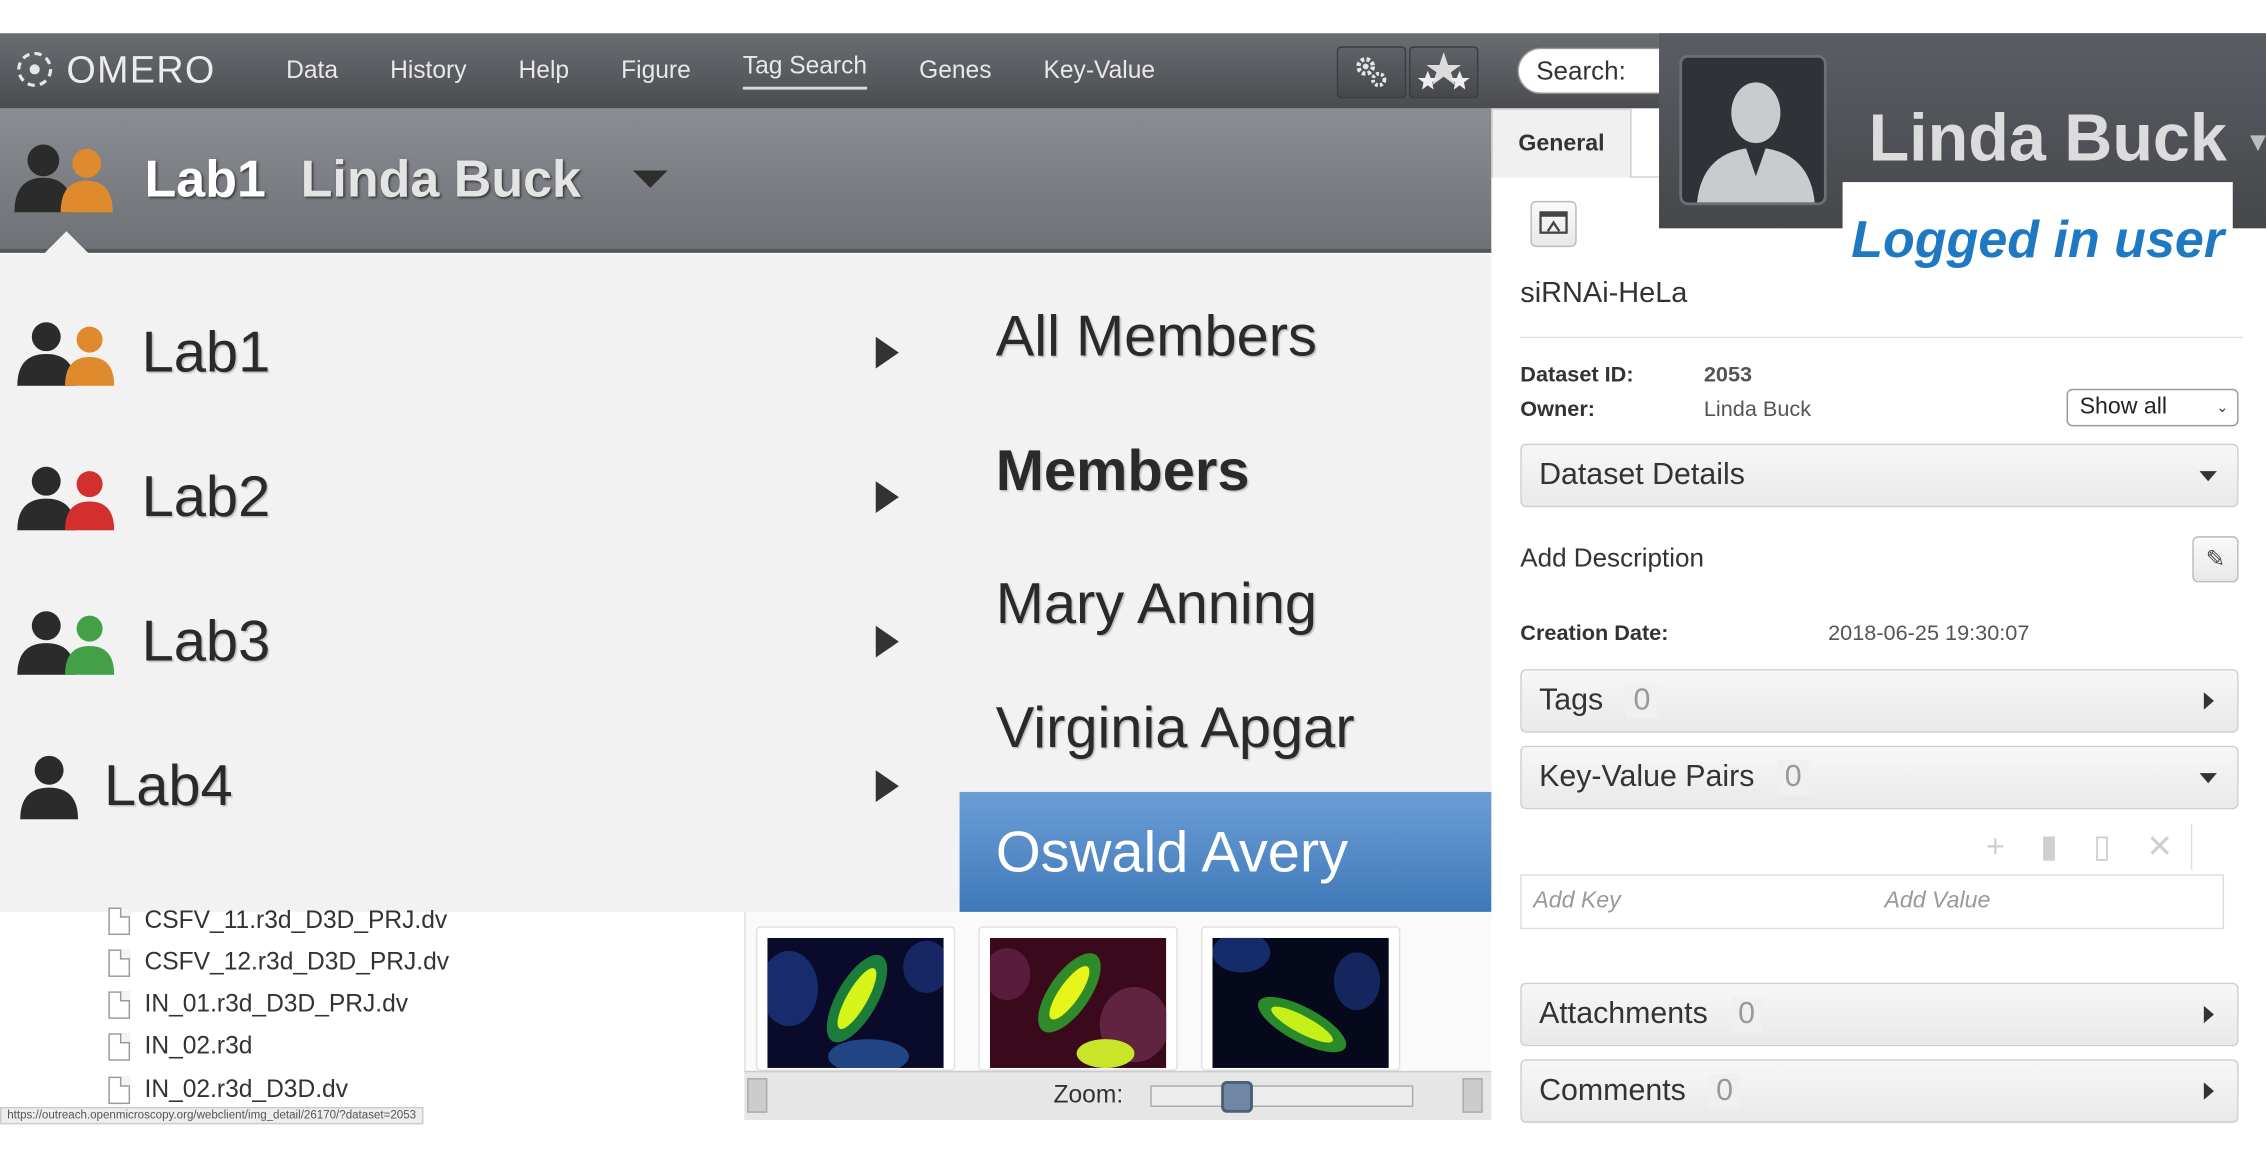 Image resolution: width=2266 pixels, height=1156 pixels. I want to click on kv-toolbar: + ▮ ▯ ✕, so click(2080, 846).